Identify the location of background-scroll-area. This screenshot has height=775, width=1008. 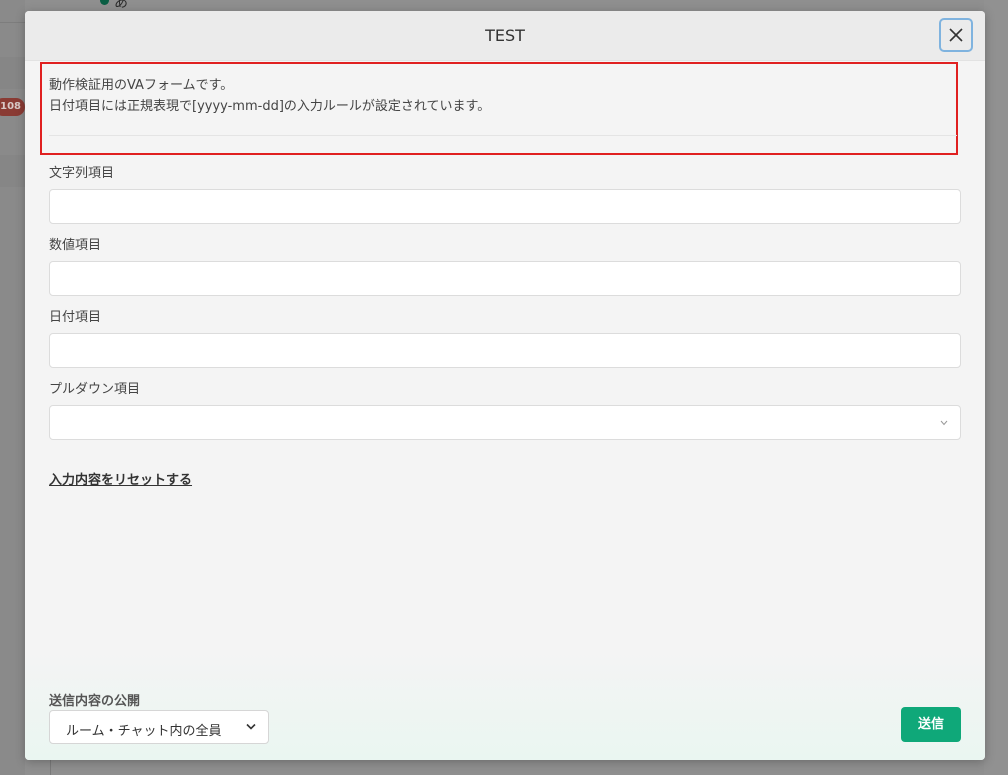
(996, 387).